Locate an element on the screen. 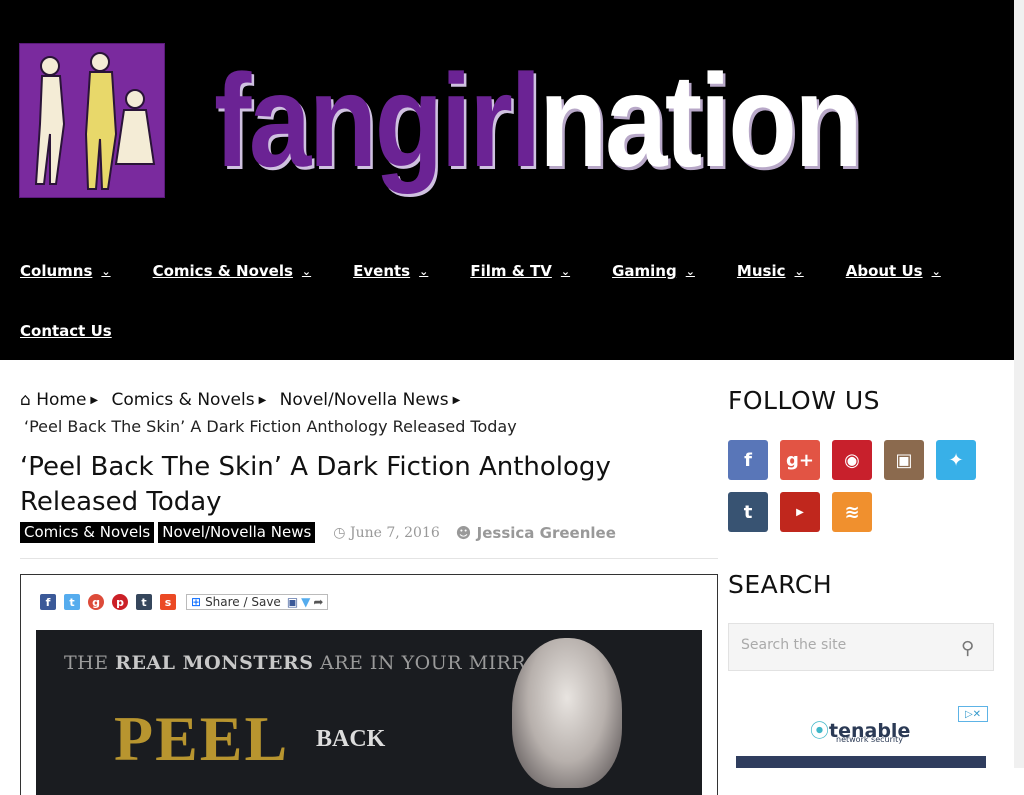 This screenshot has width=1024, height=795. youtube-icon: ▶ is located at coordinates (800, 512).